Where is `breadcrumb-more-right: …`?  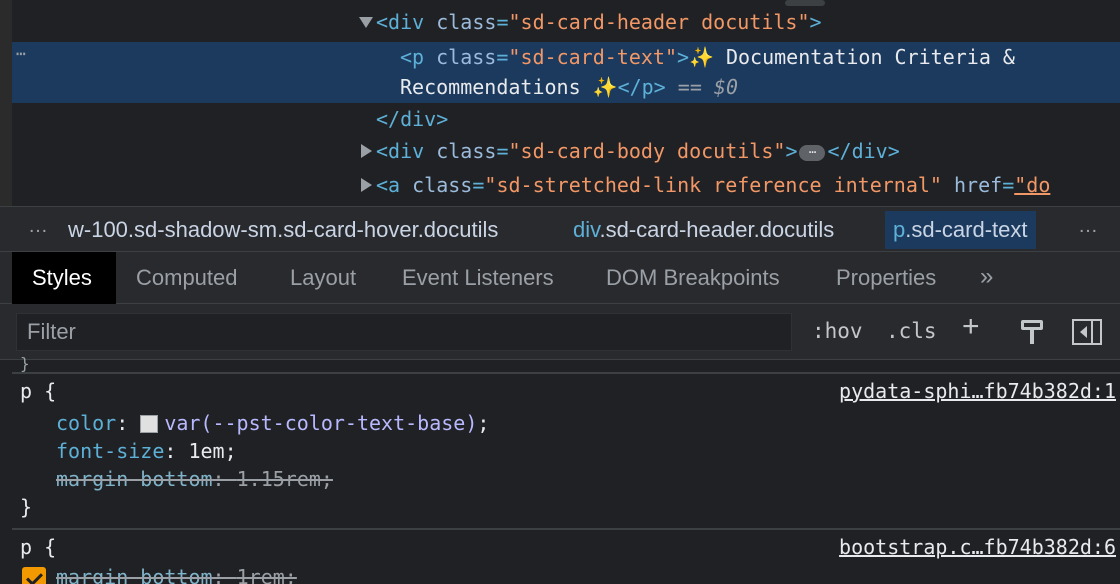 breadcrumb-more-right: … is located at coordinates (1088, 226).